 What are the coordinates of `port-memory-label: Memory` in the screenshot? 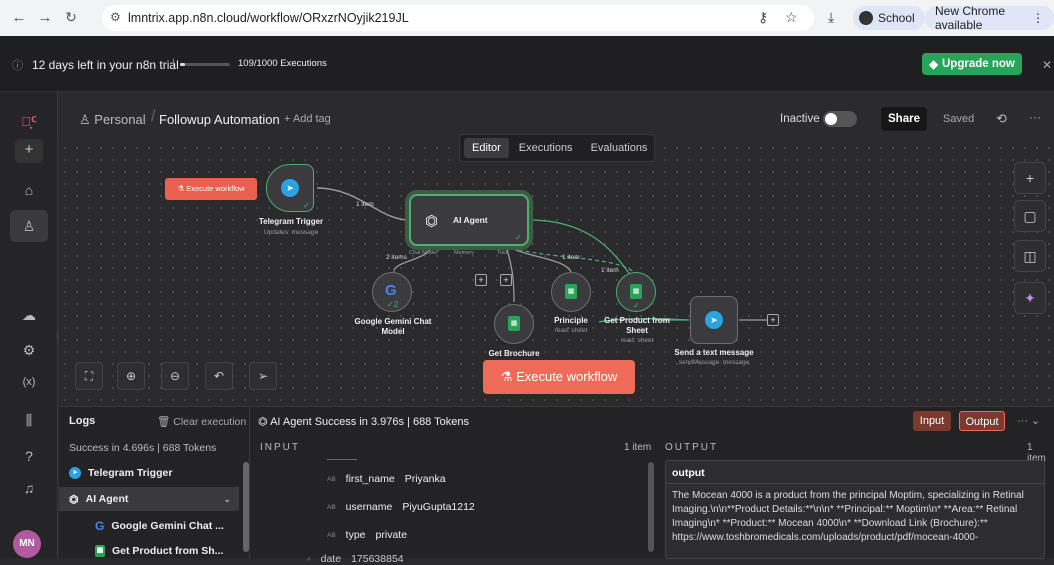 It's located at (464, 253).